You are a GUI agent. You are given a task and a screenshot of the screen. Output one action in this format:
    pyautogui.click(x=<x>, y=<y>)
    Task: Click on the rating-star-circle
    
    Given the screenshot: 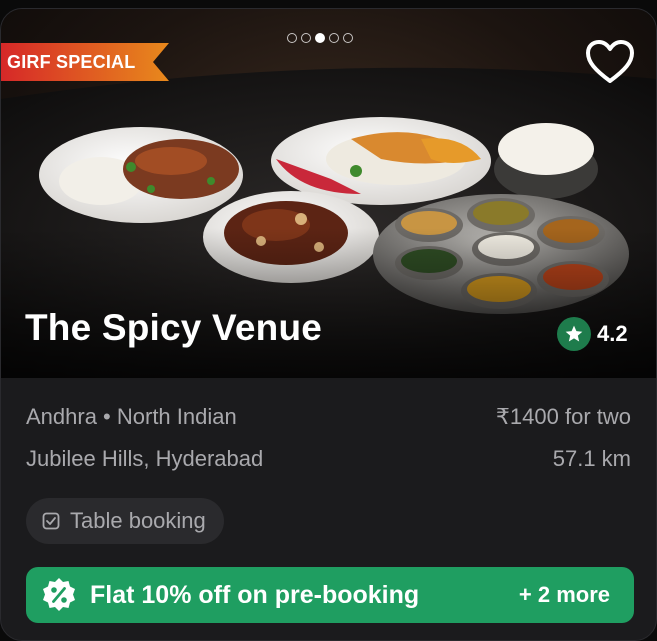 What is the action you would take?
    pyautogui.click(x=574, y=334)
    